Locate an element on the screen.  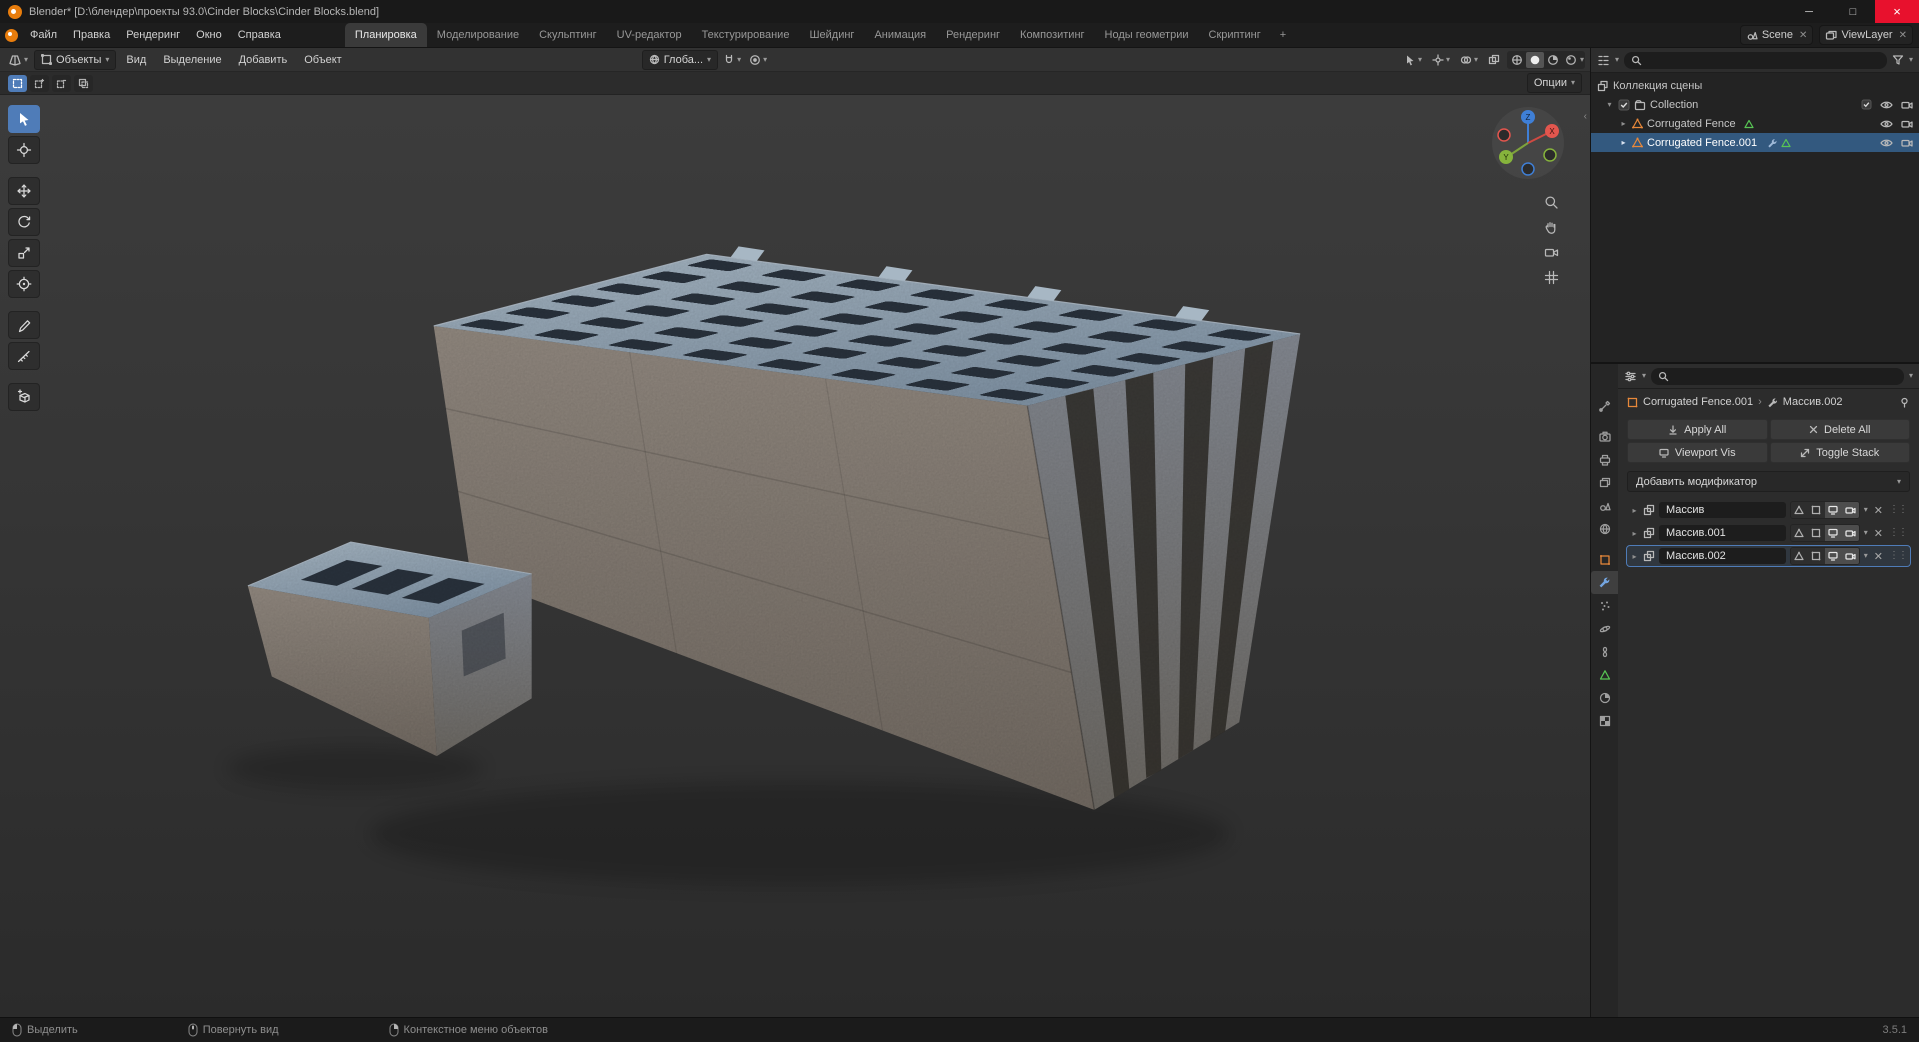
breadcrumb-object: Corrugated Fence.001 is located at coordinates (1698, 402).